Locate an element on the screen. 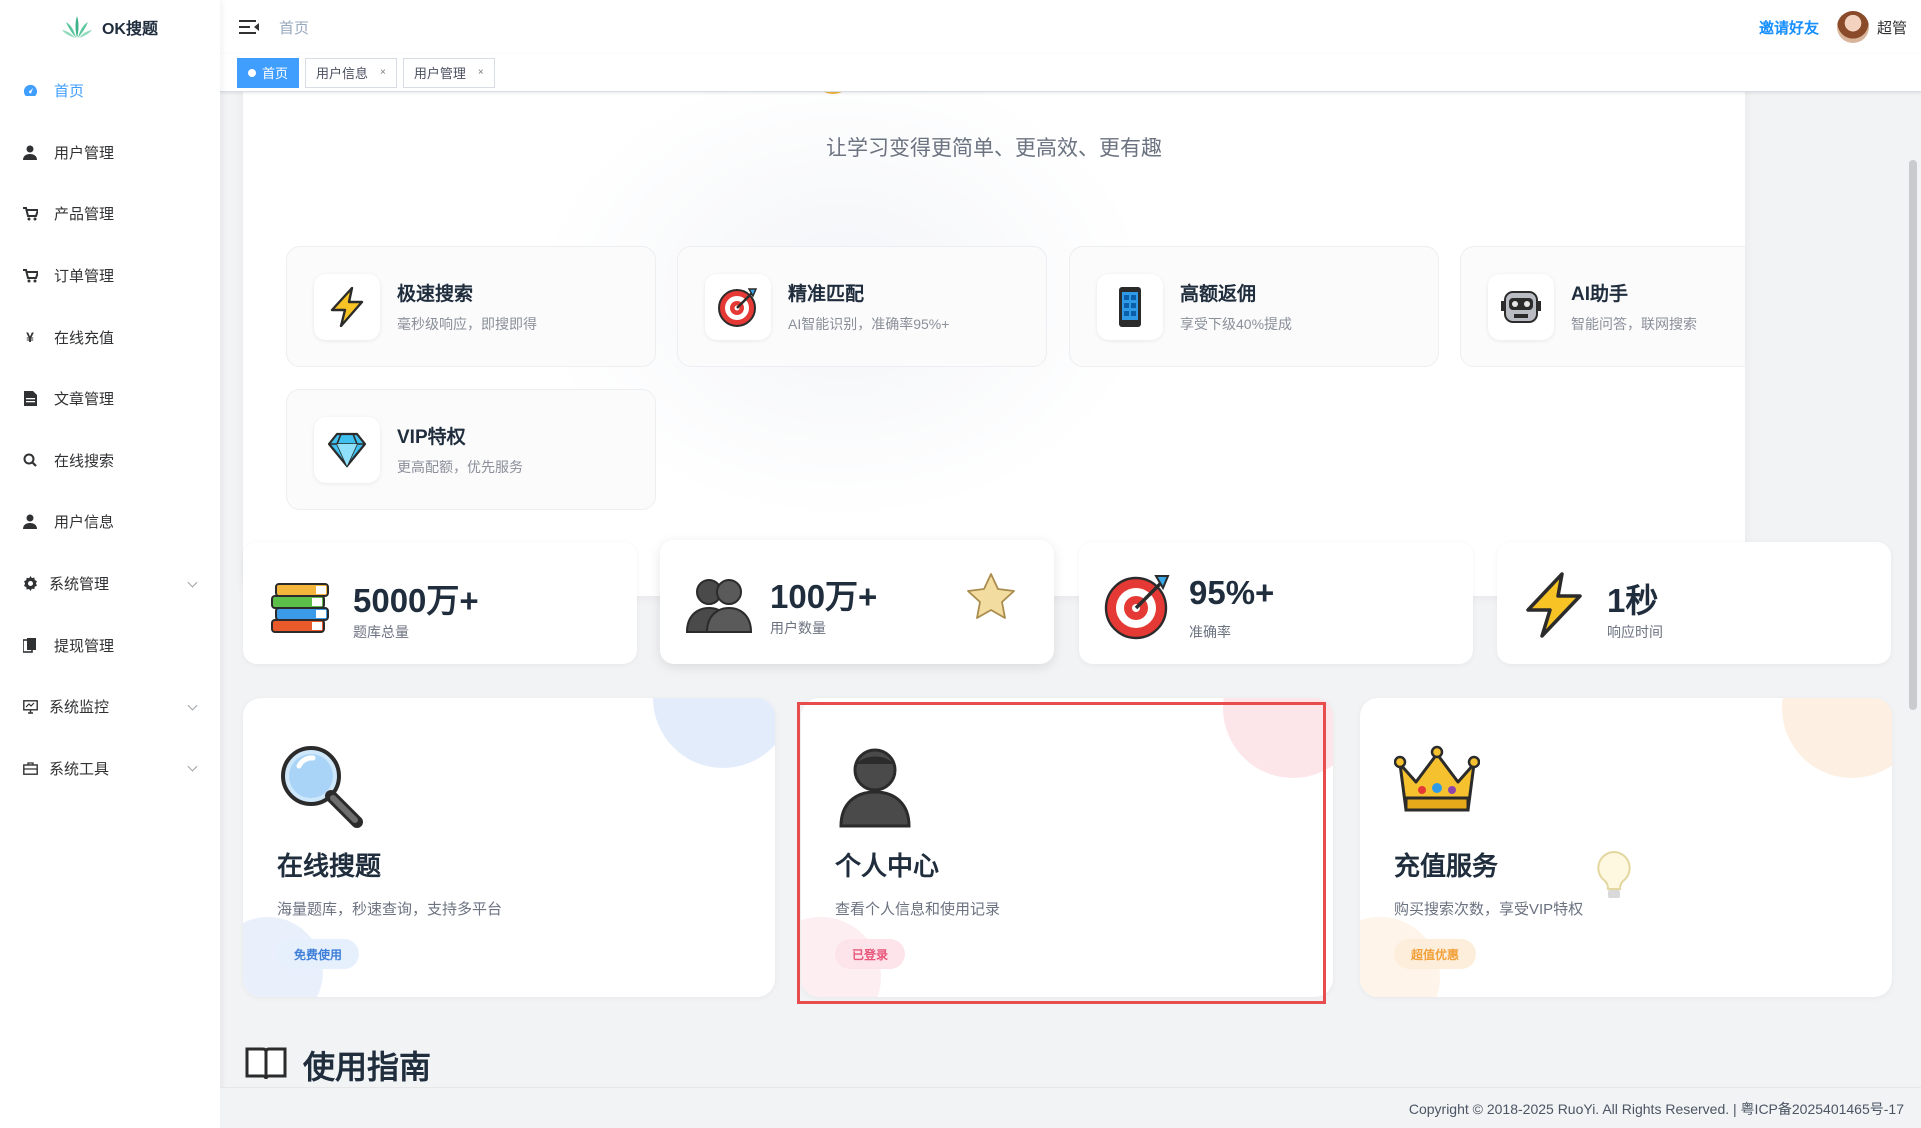 Image resolution: width=1921 pixels, height=1128 pixels. stat-value: 100万+ is located at coordinates (824, 596).